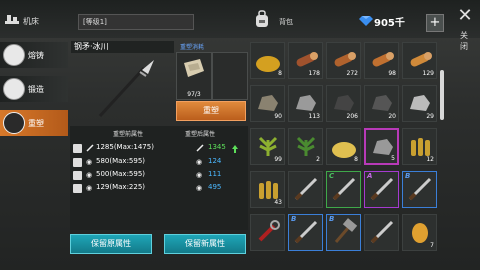 The image size is (480, 270). What do you see at coordinates (343, 103) in the screenshot?
I see `inventory-slot: 206` at bounding box center [343, 103].